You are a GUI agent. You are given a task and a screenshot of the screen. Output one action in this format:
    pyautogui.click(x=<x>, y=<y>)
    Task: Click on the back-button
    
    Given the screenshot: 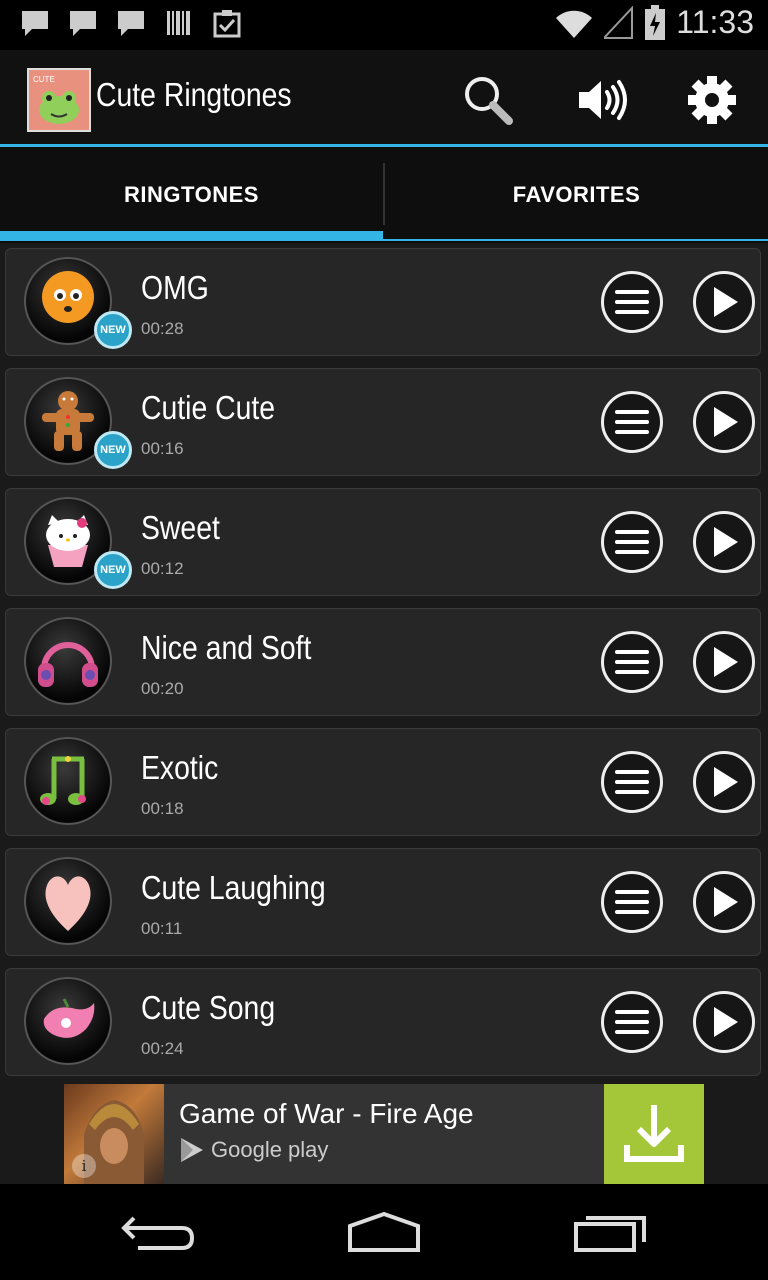 What is the action you would take?
    pyautogui.click(x=160, y=1232)
    